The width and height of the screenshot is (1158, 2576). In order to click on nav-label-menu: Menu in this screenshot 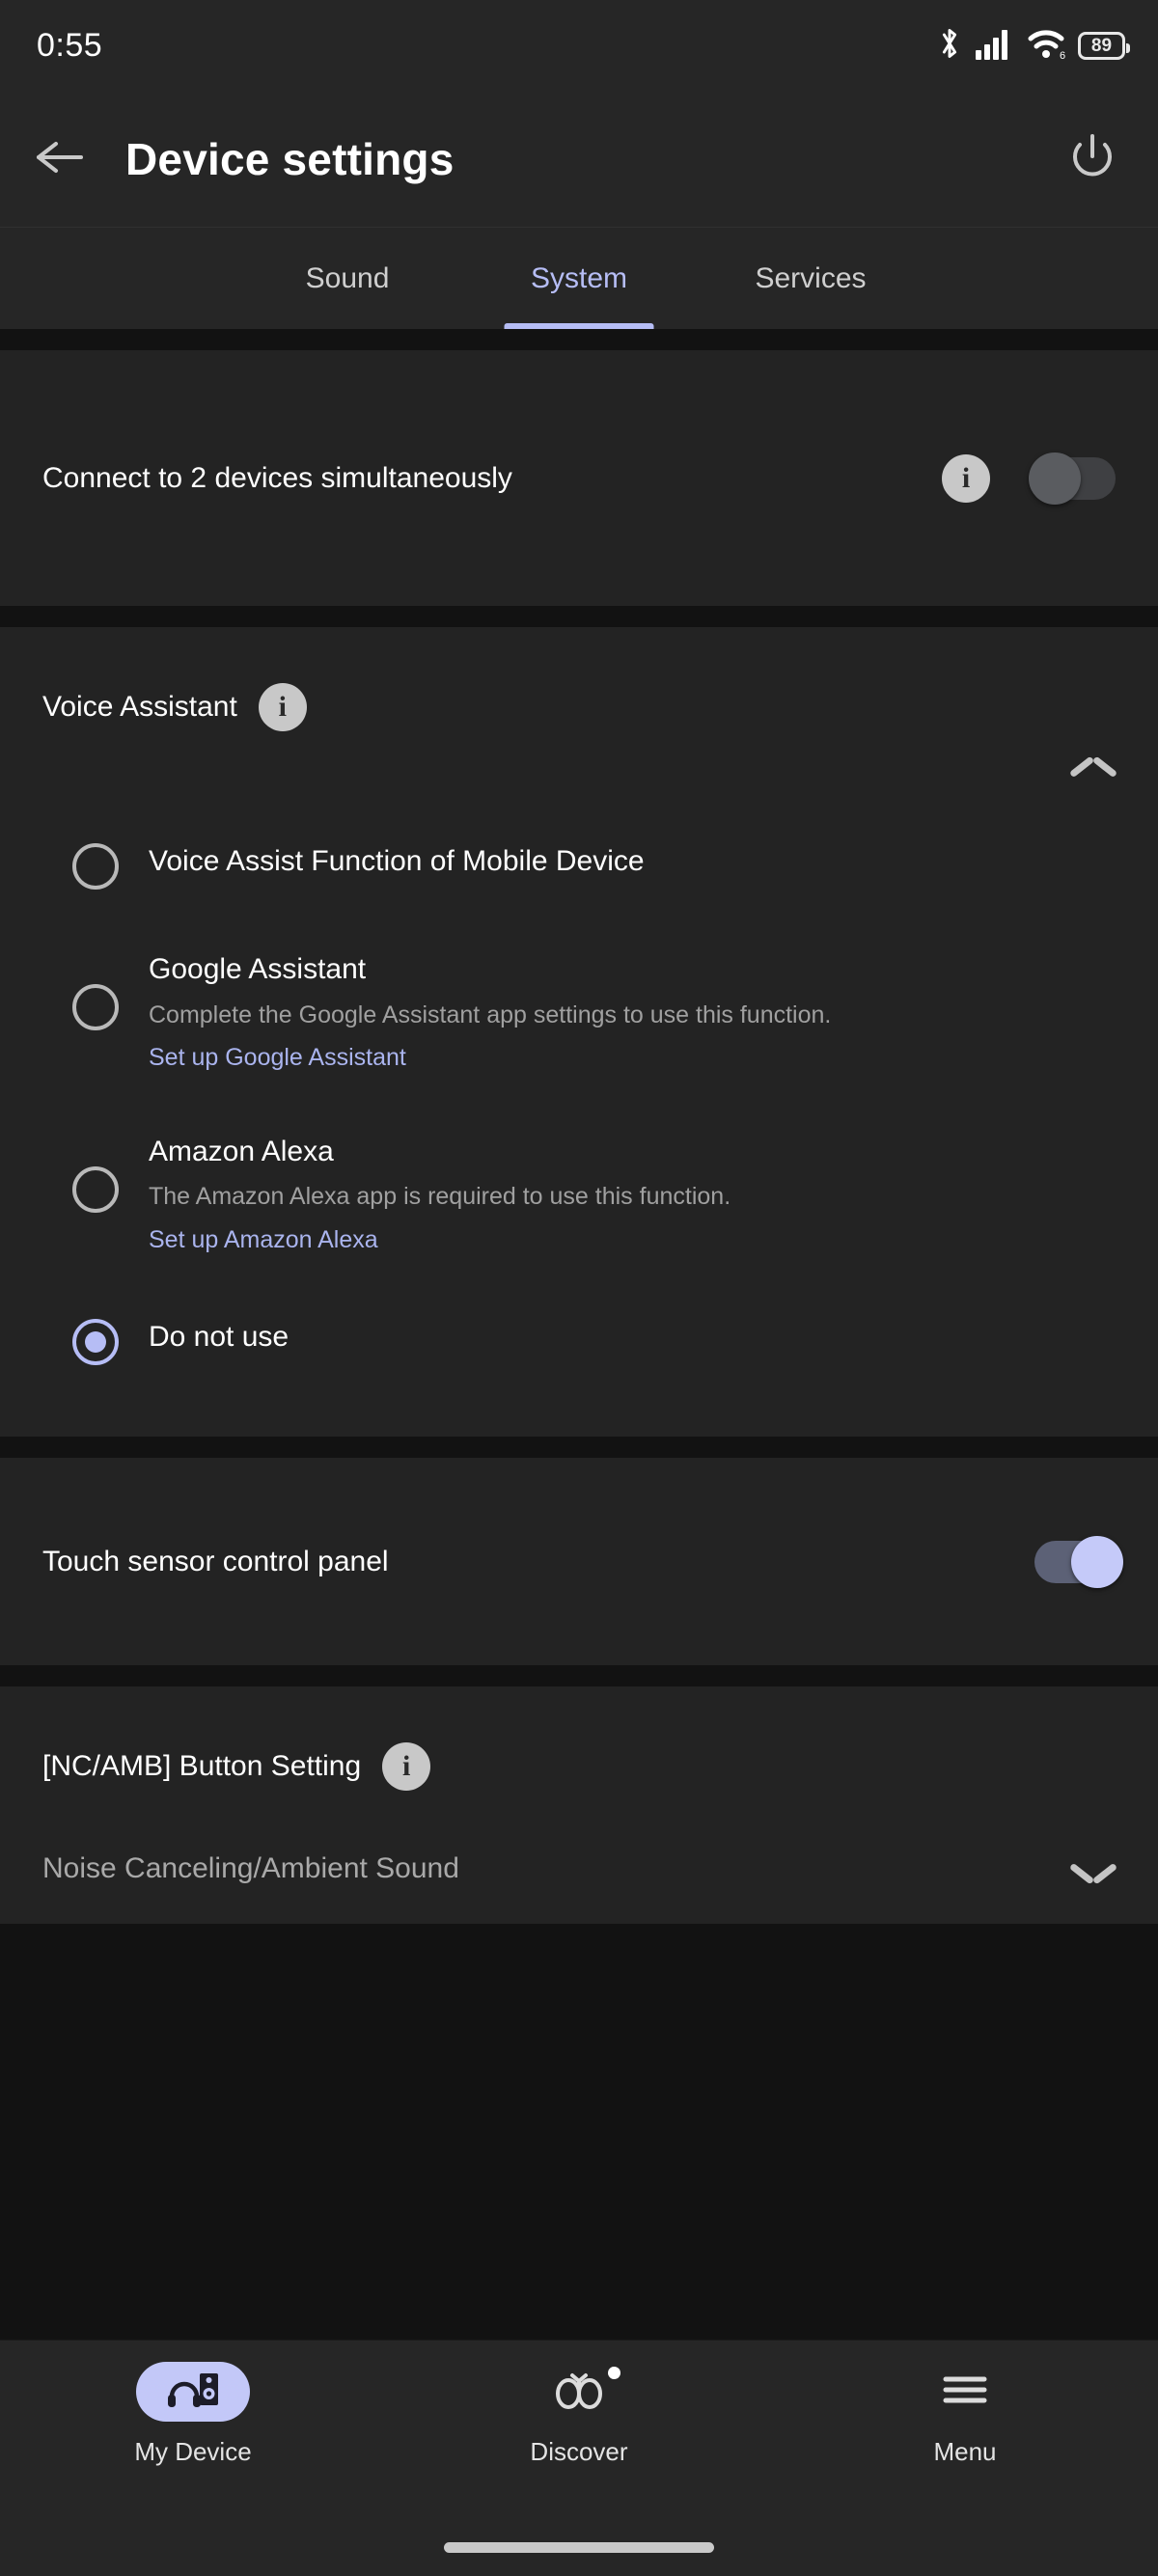, I will do `click(965, 2451)`.